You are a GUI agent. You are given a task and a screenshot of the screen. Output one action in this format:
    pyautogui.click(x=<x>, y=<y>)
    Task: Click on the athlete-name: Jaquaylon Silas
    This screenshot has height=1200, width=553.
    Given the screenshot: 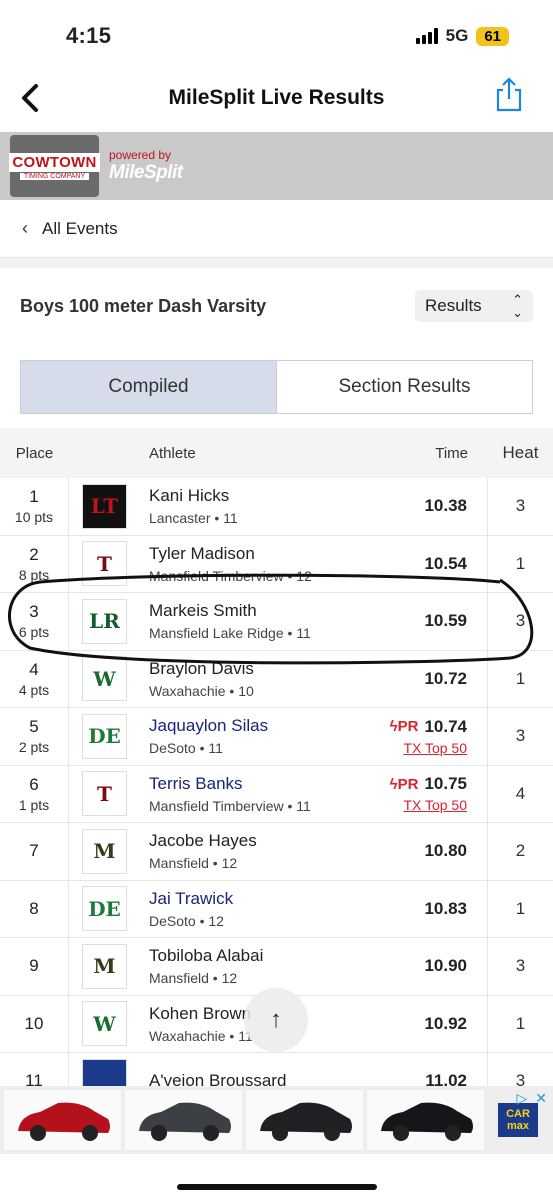 What is the action you would take?
    pyautogui.click(x=253, y=726)
    